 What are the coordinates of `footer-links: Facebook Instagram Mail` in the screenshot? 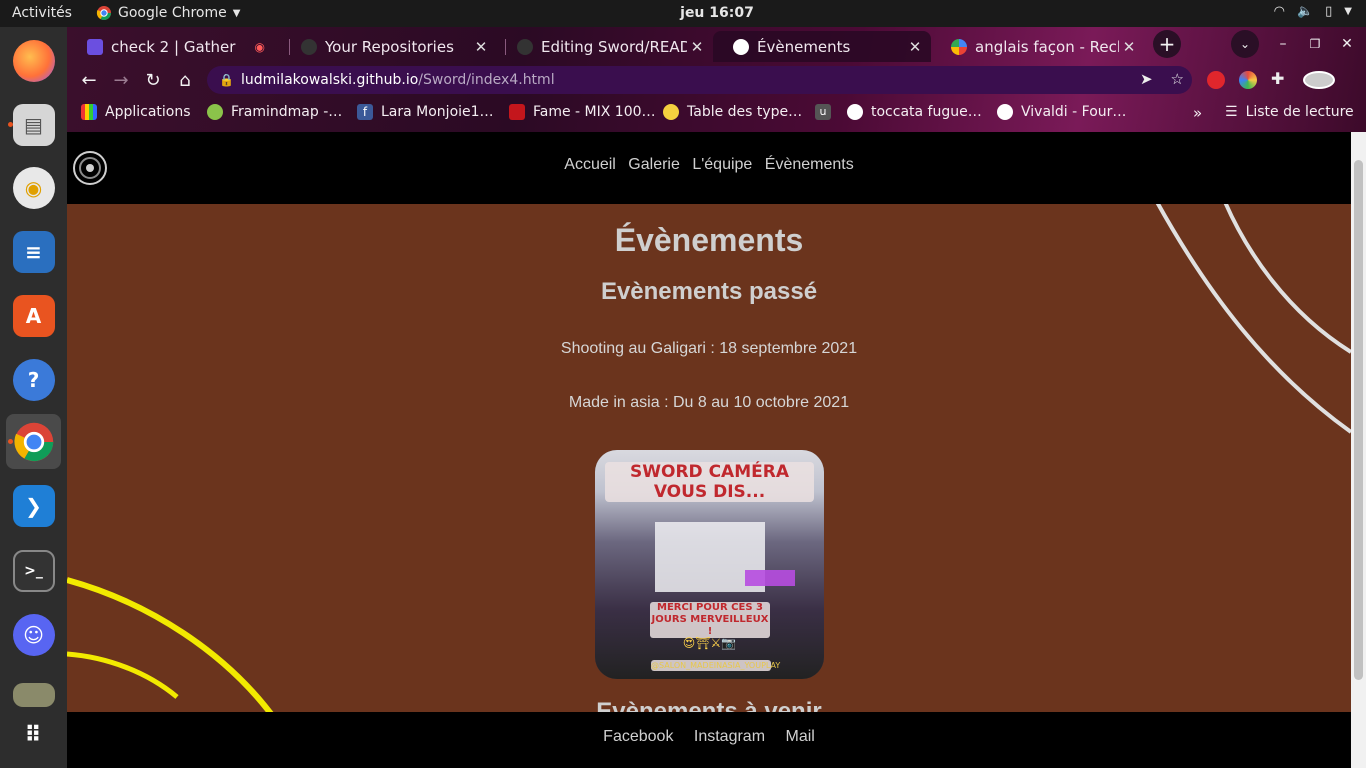 It's located at (709, 737).